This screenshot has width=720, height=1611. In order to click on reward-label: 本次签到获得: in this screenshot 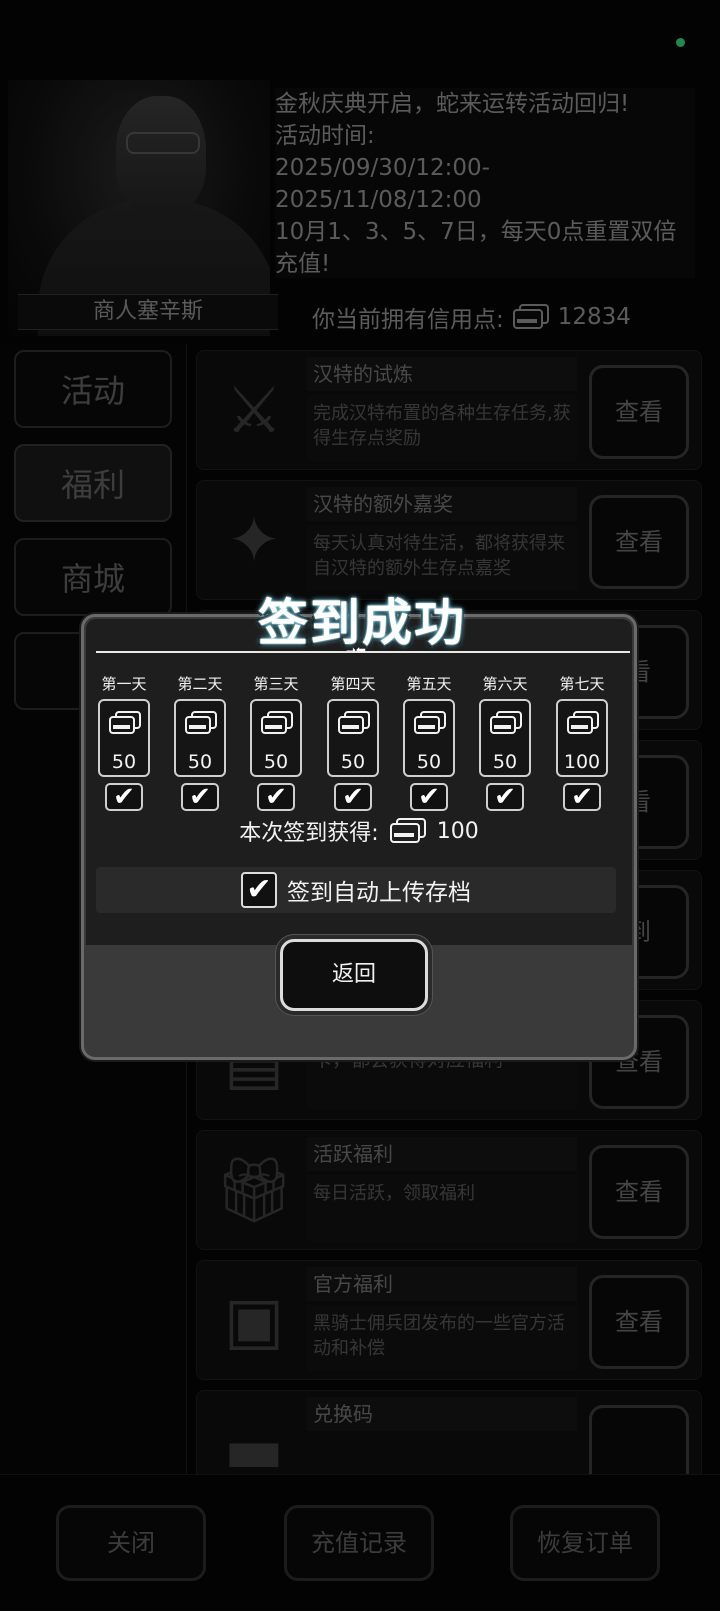, I will do `click(309, 833)`.